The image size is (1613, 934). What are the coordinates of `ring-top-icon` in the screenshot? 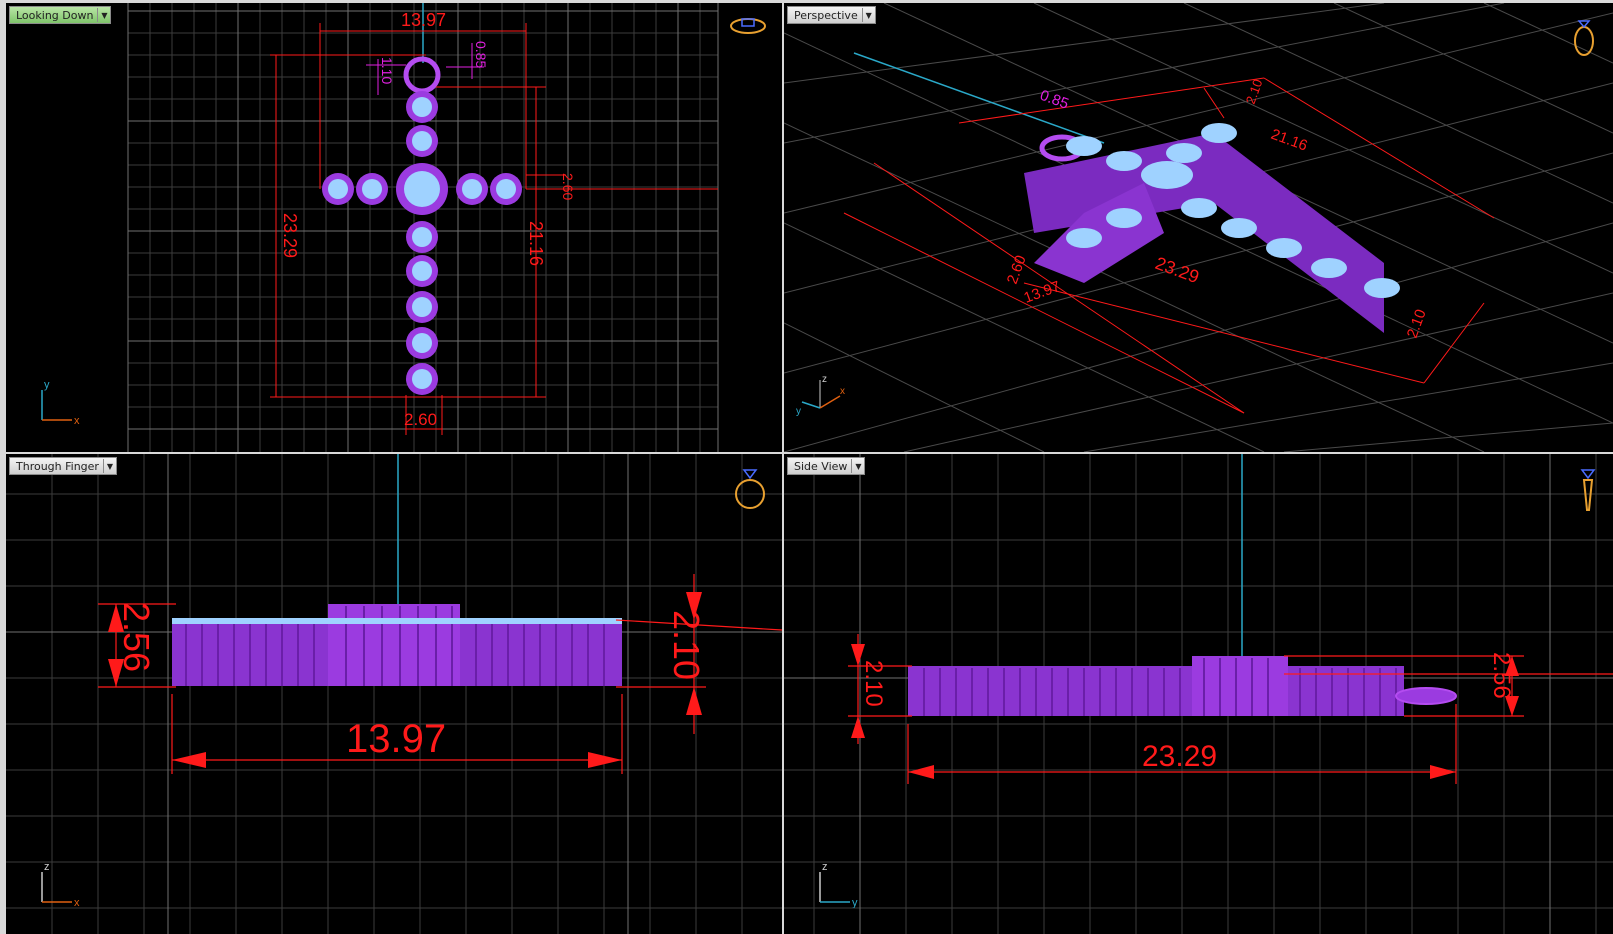 It's located at (748, 26).